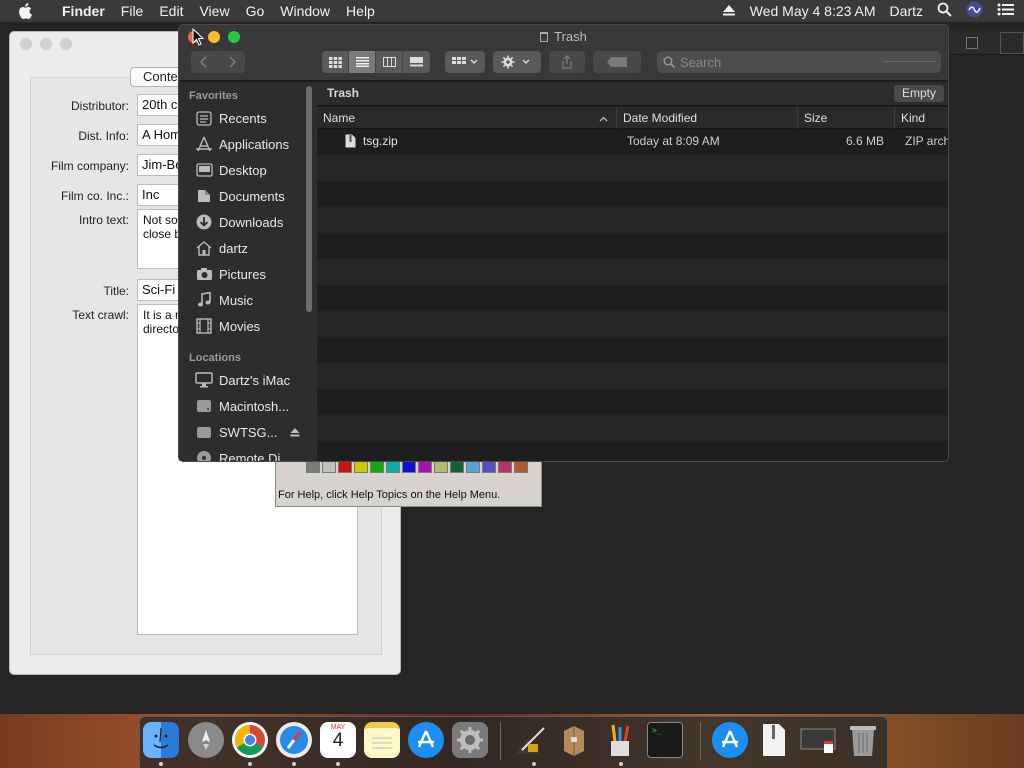  What do you see at coordinates (360, 11) in the screenshot?
I see `menu-help: Help` at bounding box center [360, 11].